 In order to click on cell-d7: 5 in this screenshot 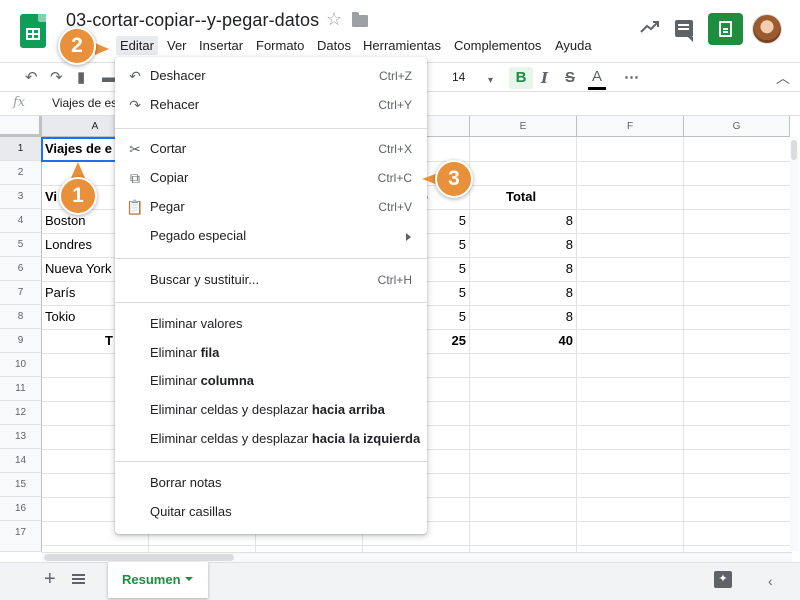, I will do `click(448, 293)`.